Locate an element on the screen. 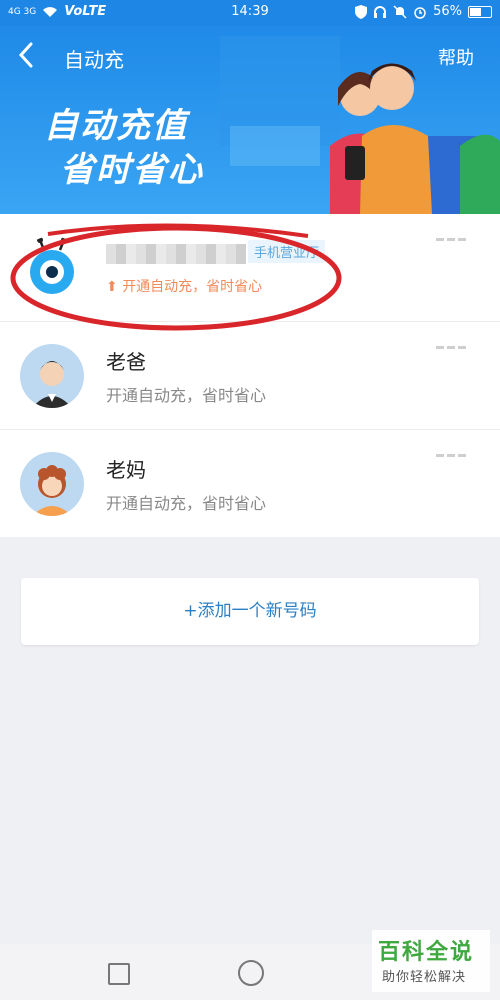  promo-subtitle-text: 开通自动充，省时省心 is located at coordinates (192, 287).